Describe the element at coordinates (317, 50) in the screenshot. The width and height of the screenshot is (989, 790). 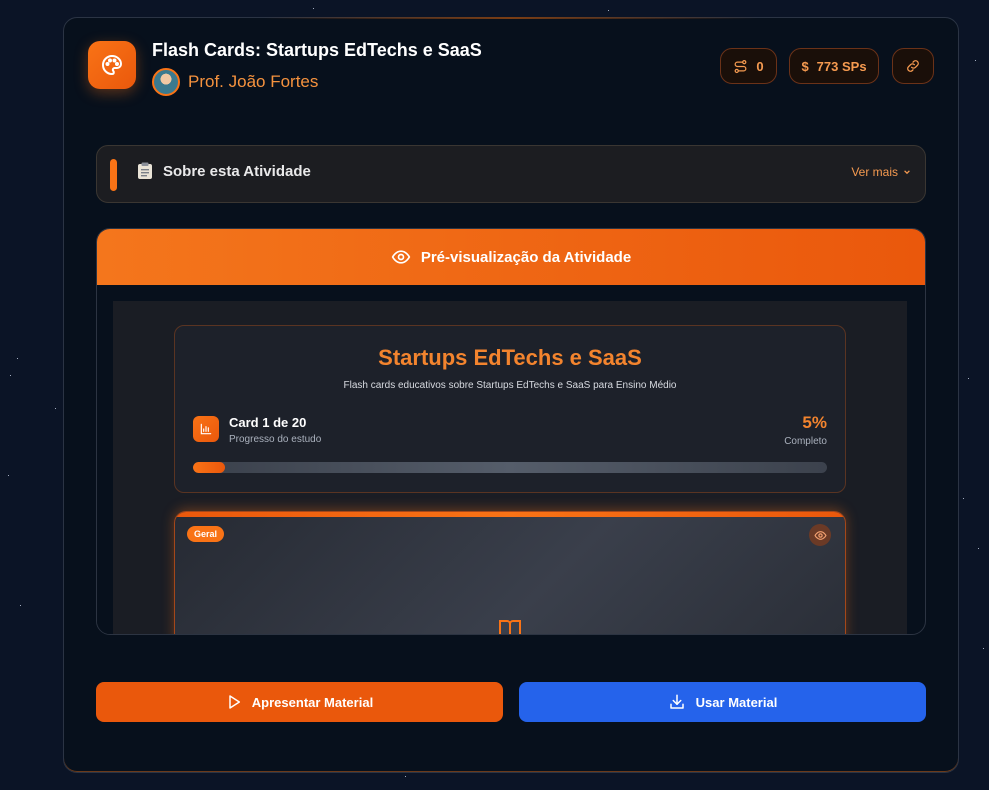
I see `page-title: Flash Cards: Startups EdTechs e SaaS` at that location.